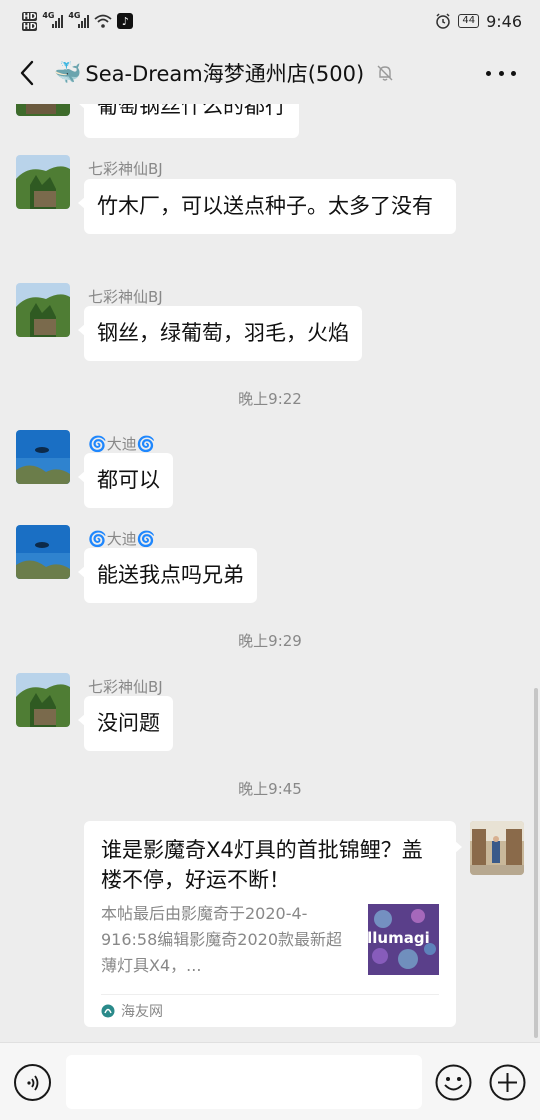 Image resolution: width=540 pixels, height=1120 pixels. Describe the element at coordinates (108, 1011) in the screenshot. I see `source-logo-icon` at that location.